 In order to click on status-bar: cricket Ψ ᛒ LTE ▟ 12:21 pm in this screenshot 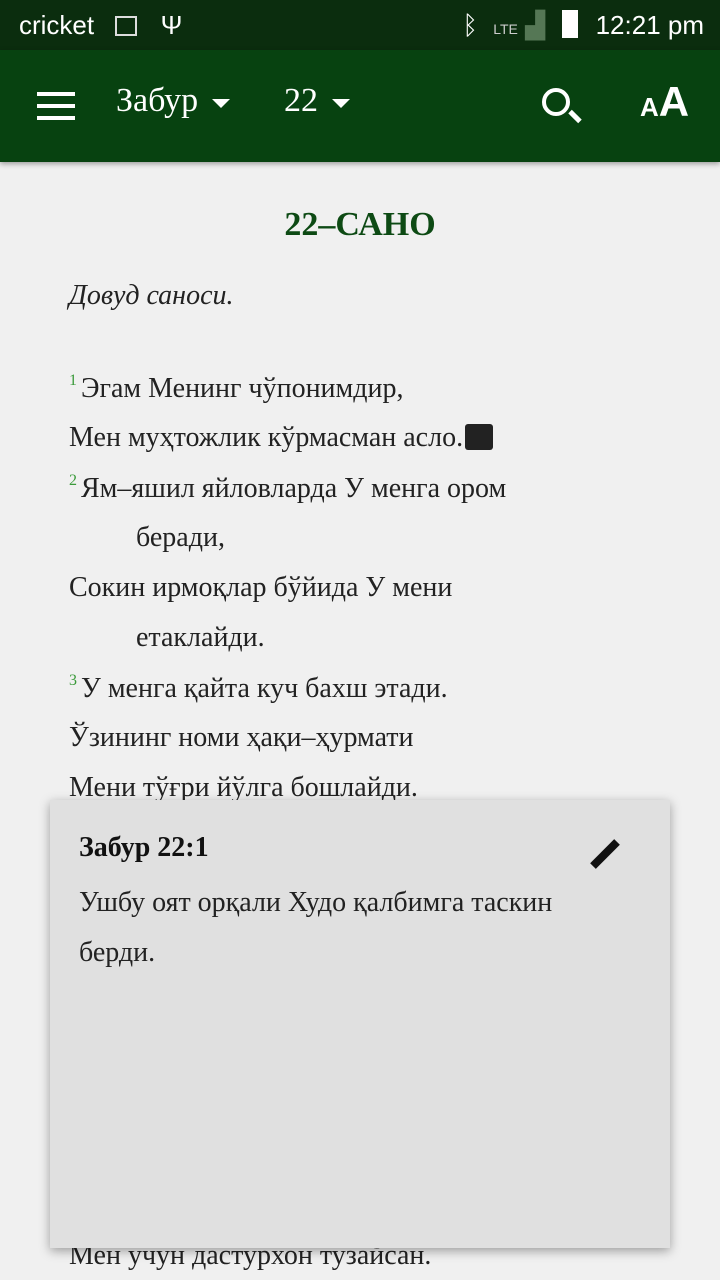, I will do `click(360, 25)`.